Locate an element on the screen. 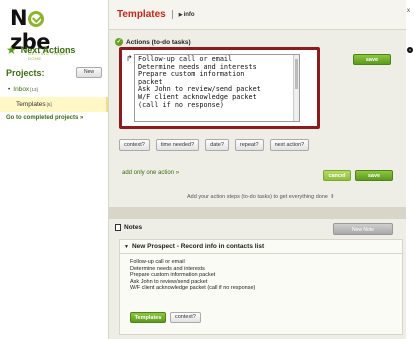 Image resolution: width=414 pixels, height=339 pixels. logo-check-icon is located at coordinates (36, 19).